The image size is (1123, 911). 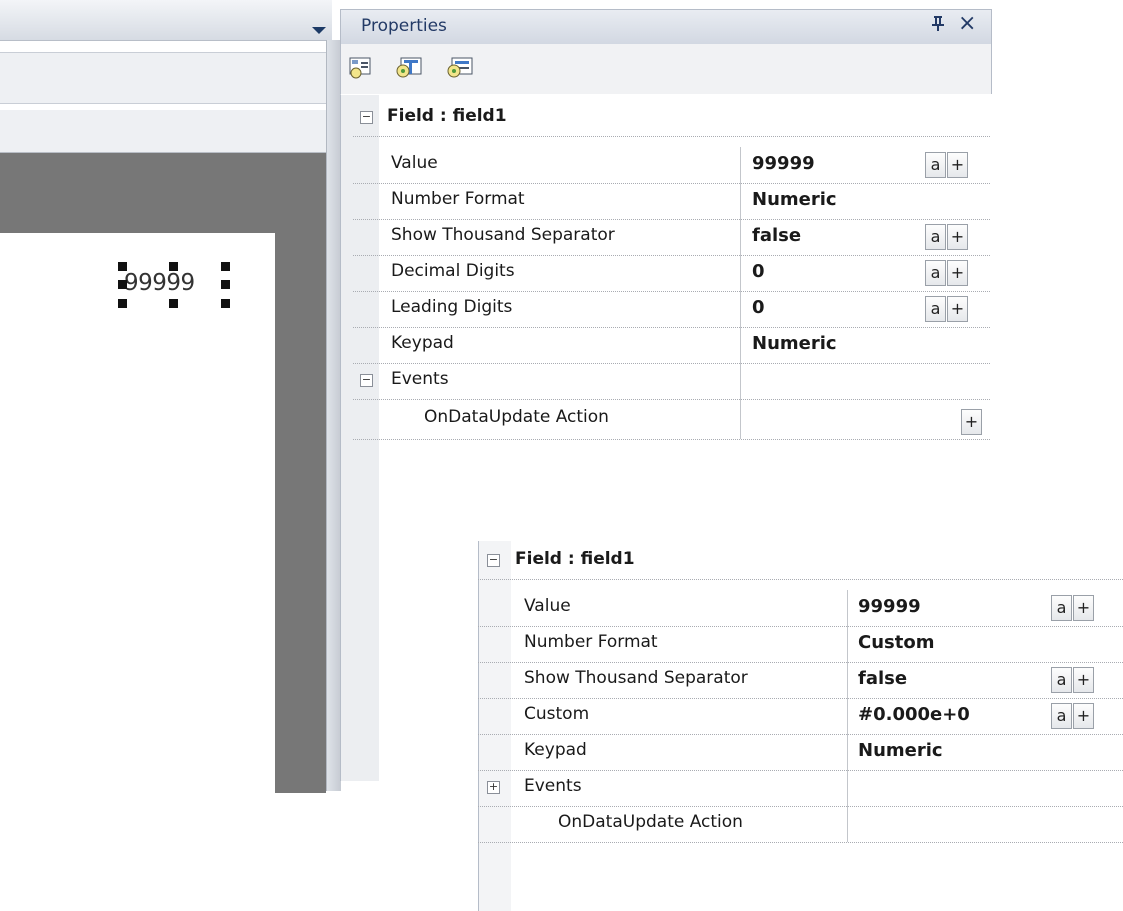 I want to click on close-icon: ×, so click(x=967, y=23).